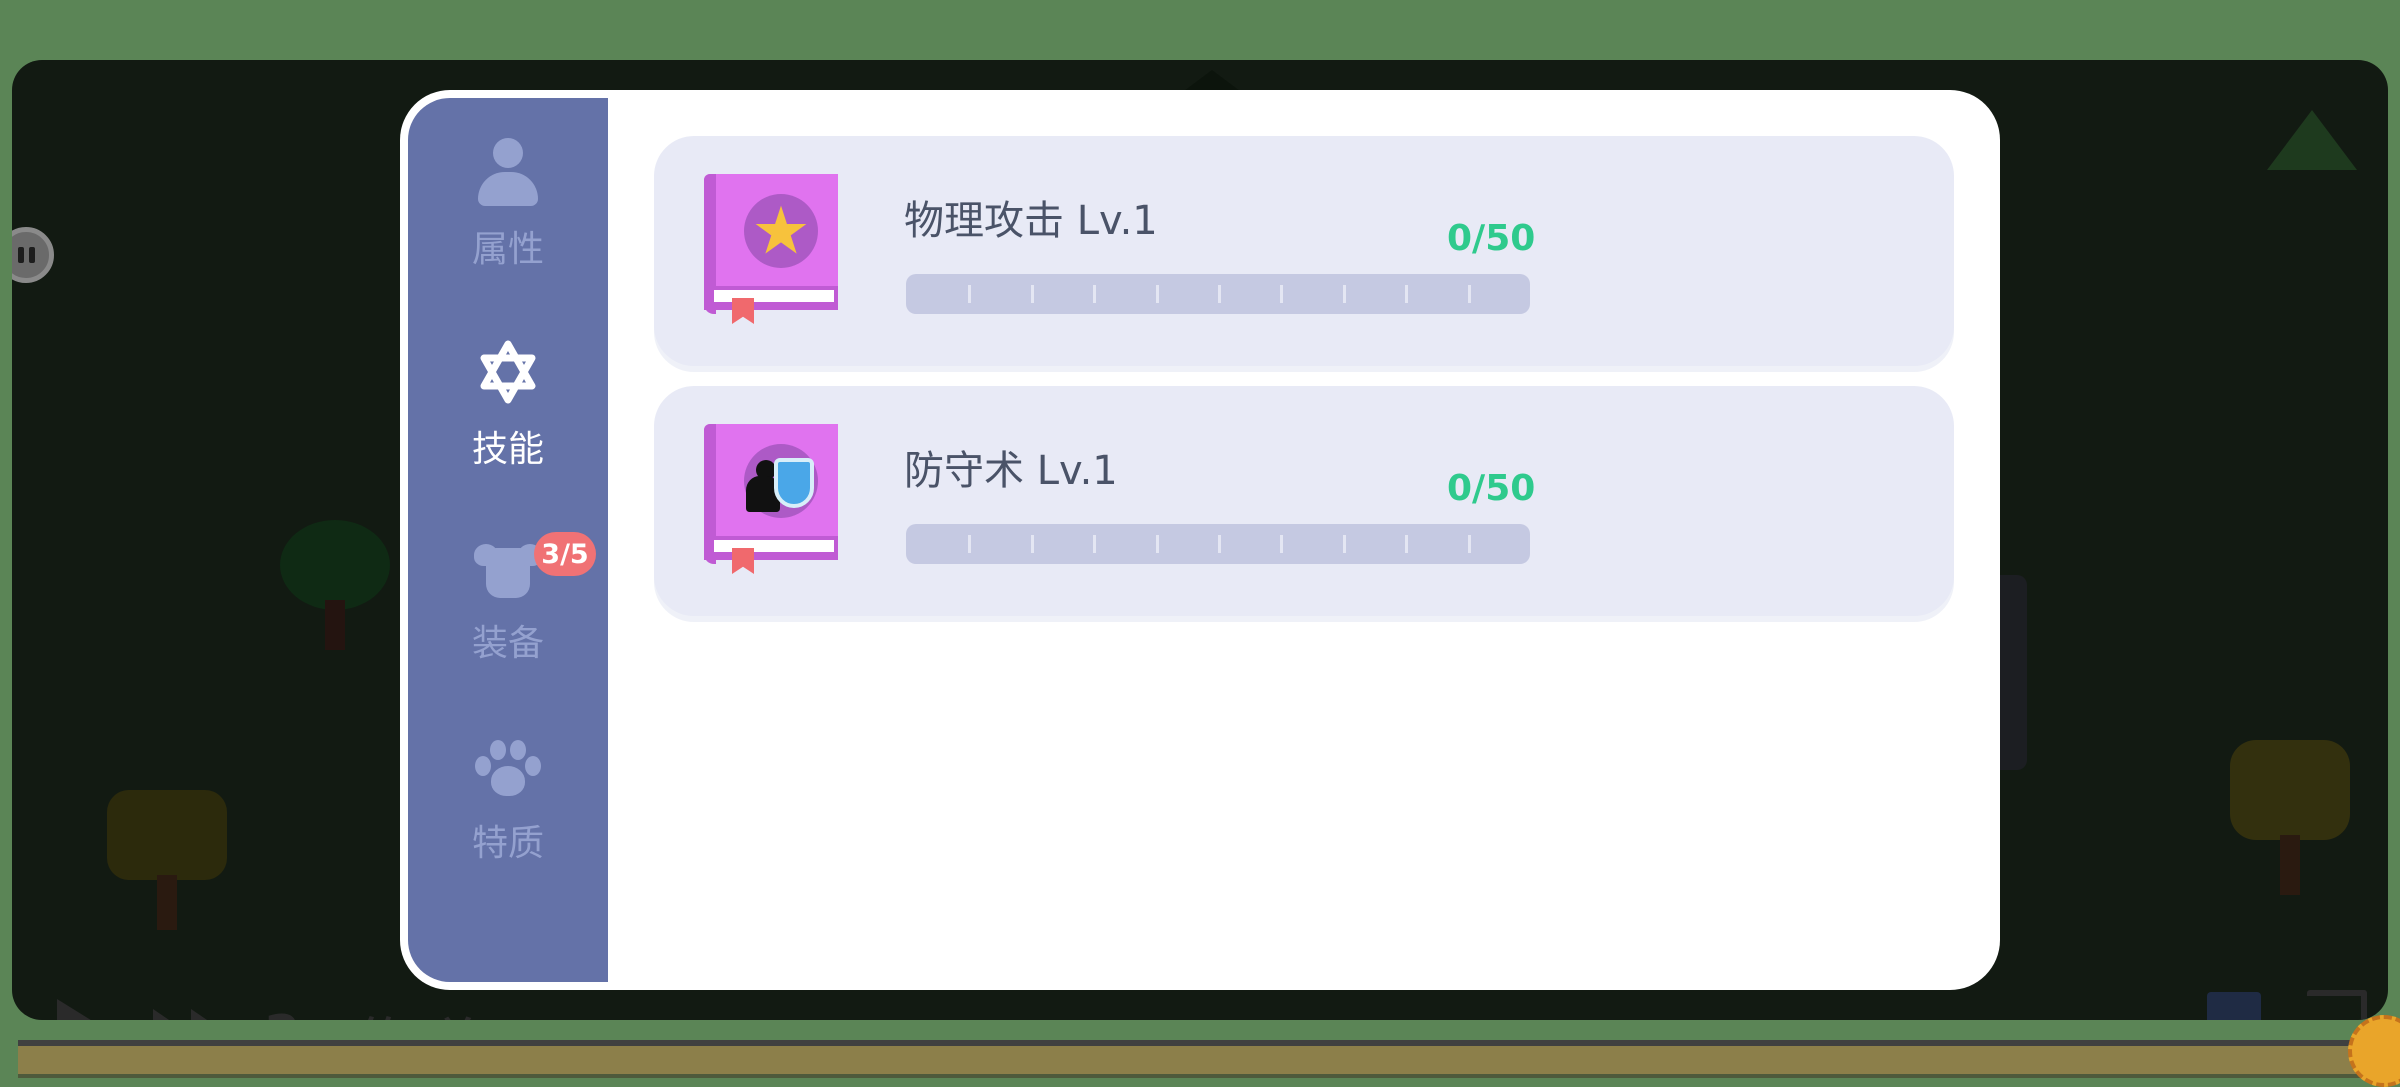 This screenshot has height=1087, width=2400. I want to click on shield-book-icon, so click(771, 499).